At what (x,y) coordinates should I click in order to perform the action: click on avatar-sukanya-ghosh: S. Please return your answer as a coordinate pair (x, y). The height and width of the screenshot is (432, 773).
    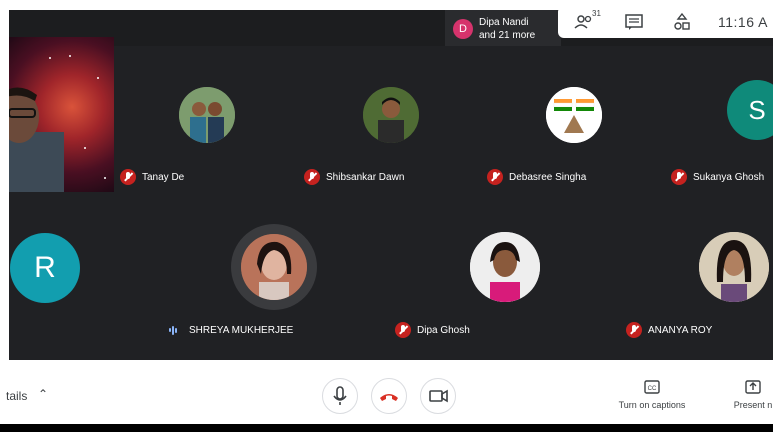
    Looking at the image, I should click on (750, 110).